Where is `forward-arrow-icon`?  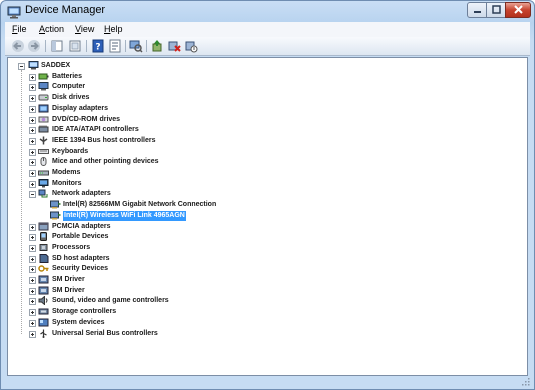 forward-arrow-icon is located at coordinates (34, 46).